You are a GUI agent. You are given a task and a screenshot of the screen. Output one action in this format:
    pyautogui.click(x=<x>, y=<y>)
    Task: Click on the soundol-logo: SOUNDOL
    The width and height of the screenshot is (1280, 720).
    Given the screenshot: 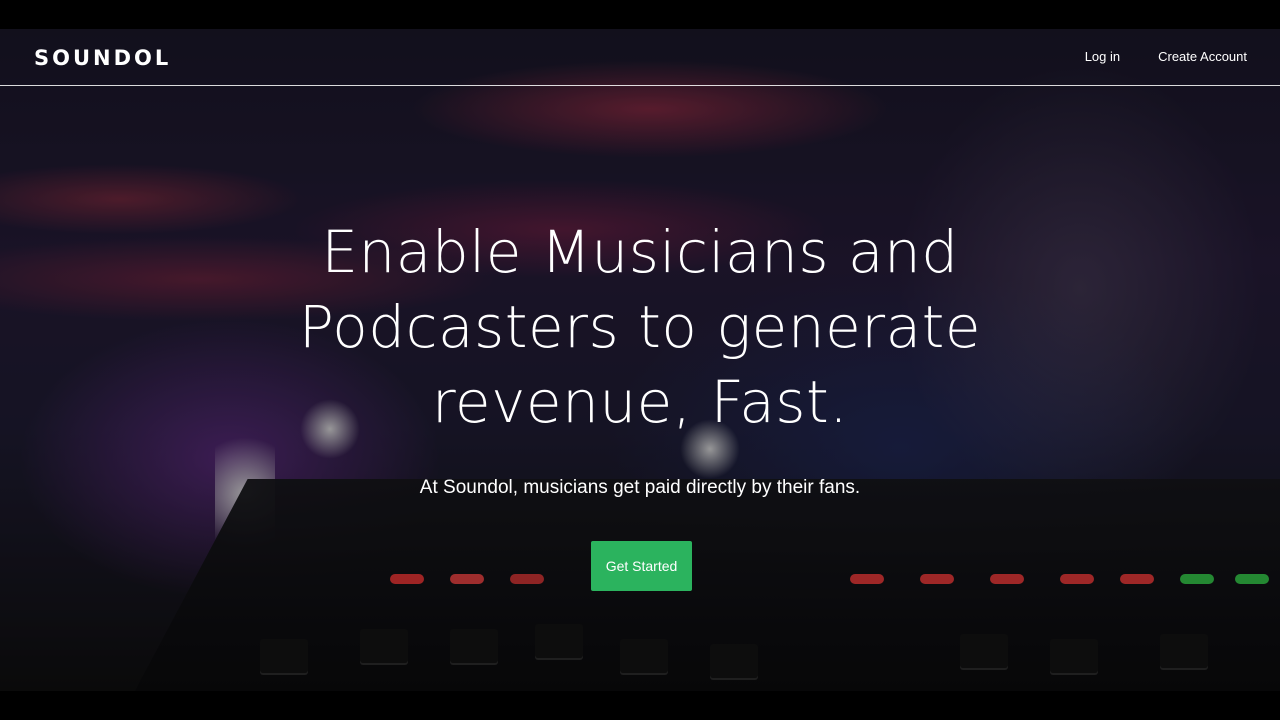 What is the action you would take?
    pyautogui.click(x=102, y=58)
    